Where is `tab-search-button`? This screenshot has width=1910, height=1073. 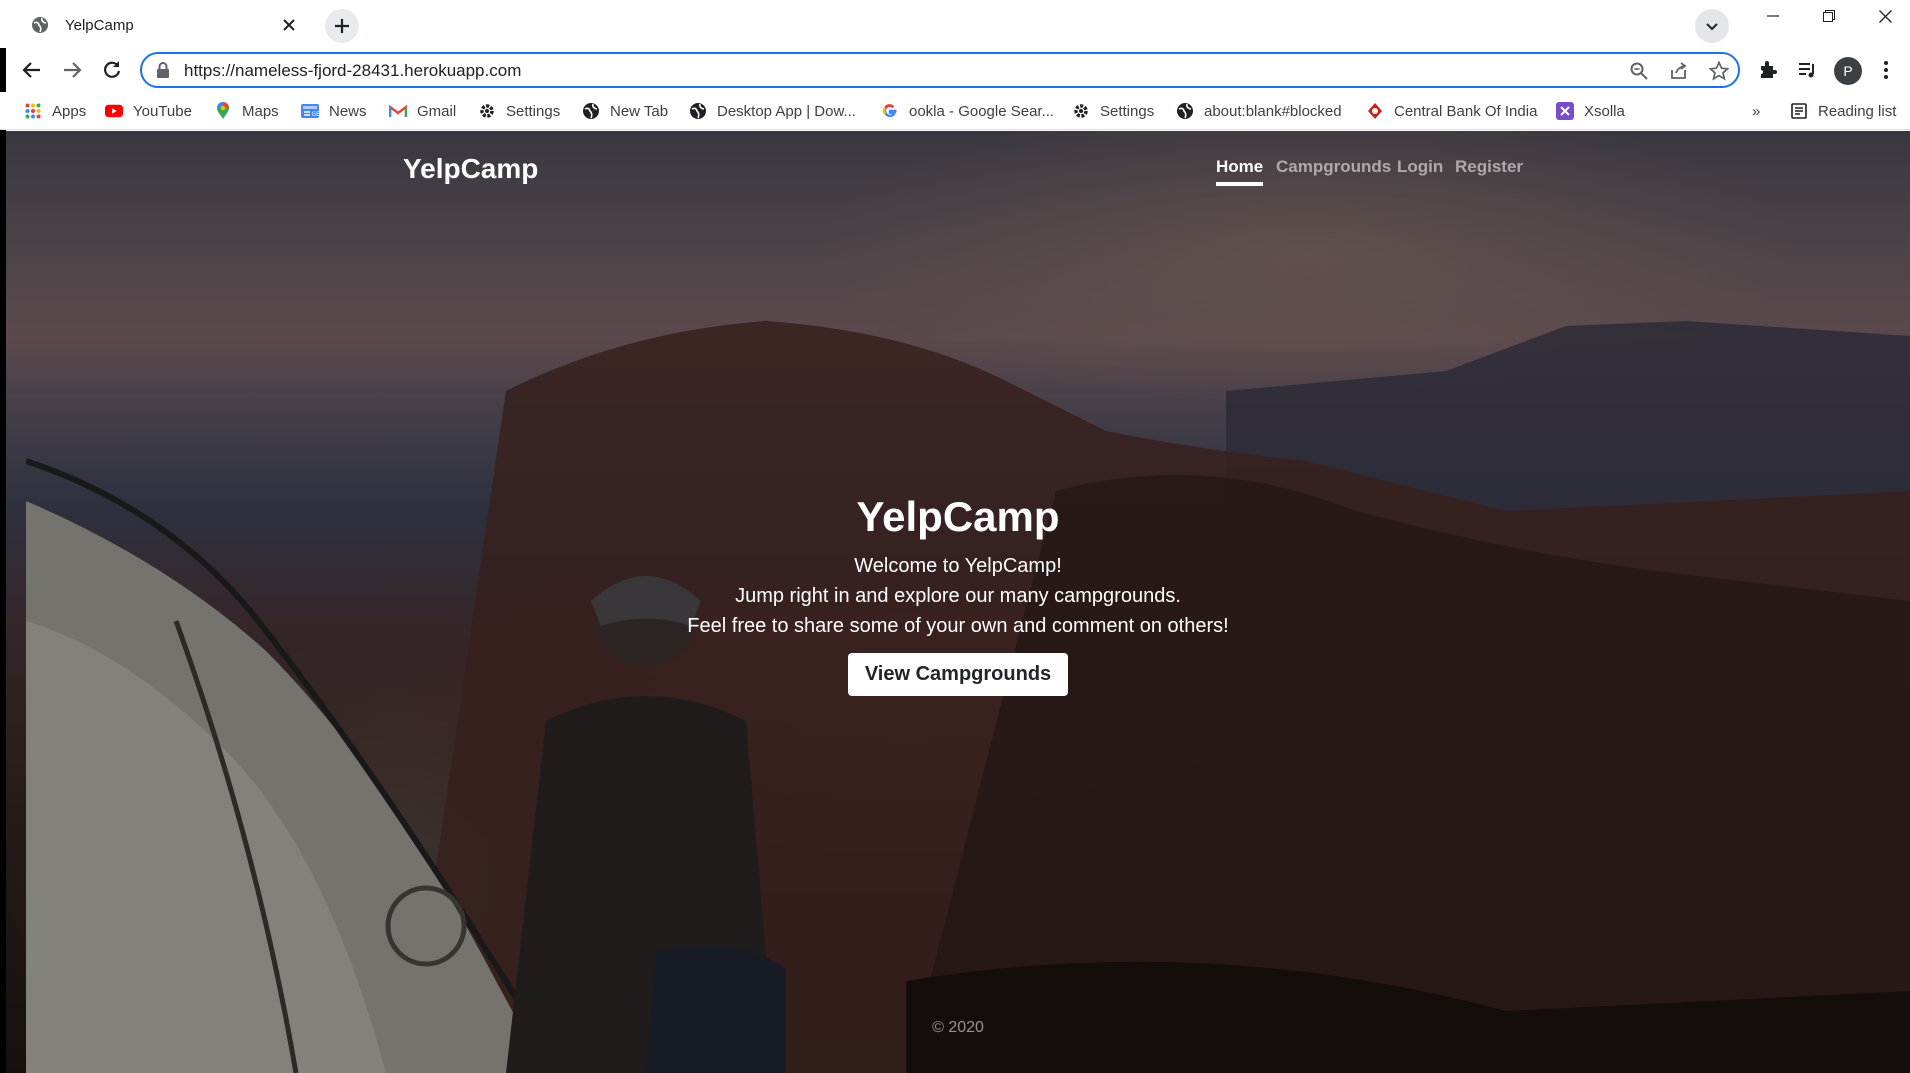
tab-search-button is located at coordinates (1712, 26).